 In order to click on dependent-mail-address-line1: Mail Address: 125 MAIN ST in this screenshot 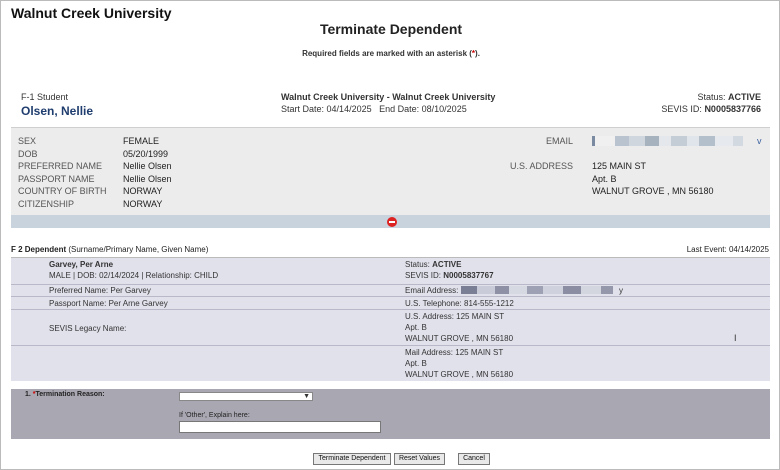, I will do `click(454, 352)`.